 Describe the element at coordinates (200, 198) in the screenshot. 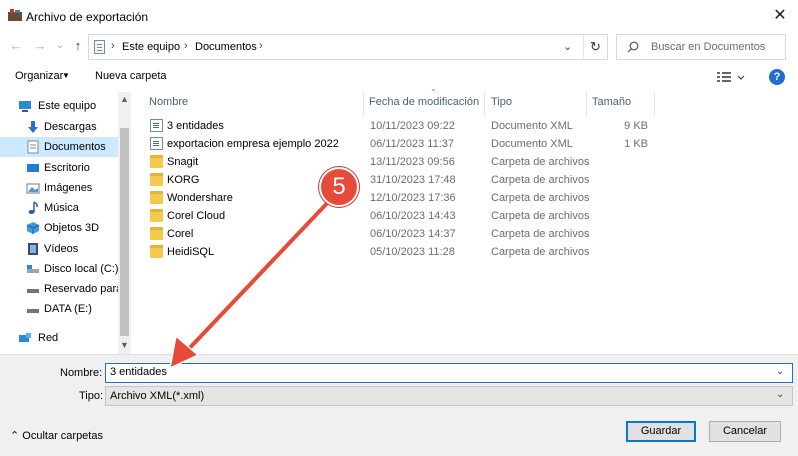

I see `file-name: Wondershare` at that location.